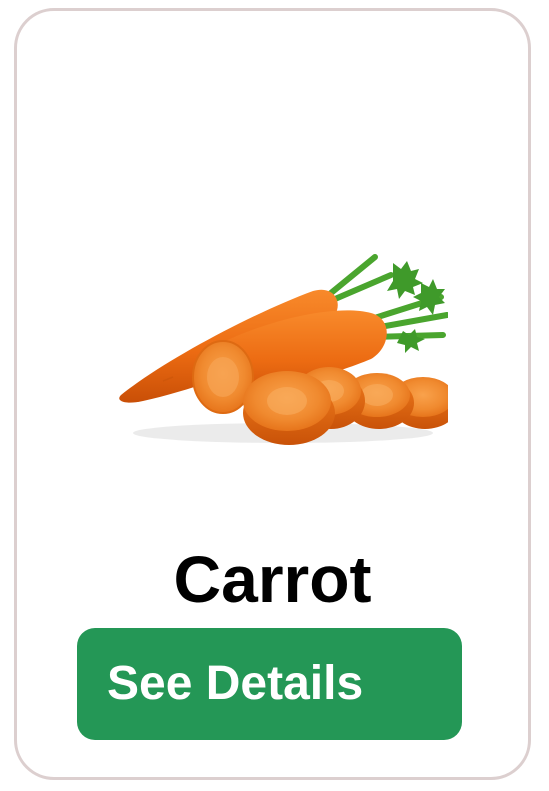  Describe the element at coordinates (283, 349) in the screenshot. I see `carrot-illustration` at that location.